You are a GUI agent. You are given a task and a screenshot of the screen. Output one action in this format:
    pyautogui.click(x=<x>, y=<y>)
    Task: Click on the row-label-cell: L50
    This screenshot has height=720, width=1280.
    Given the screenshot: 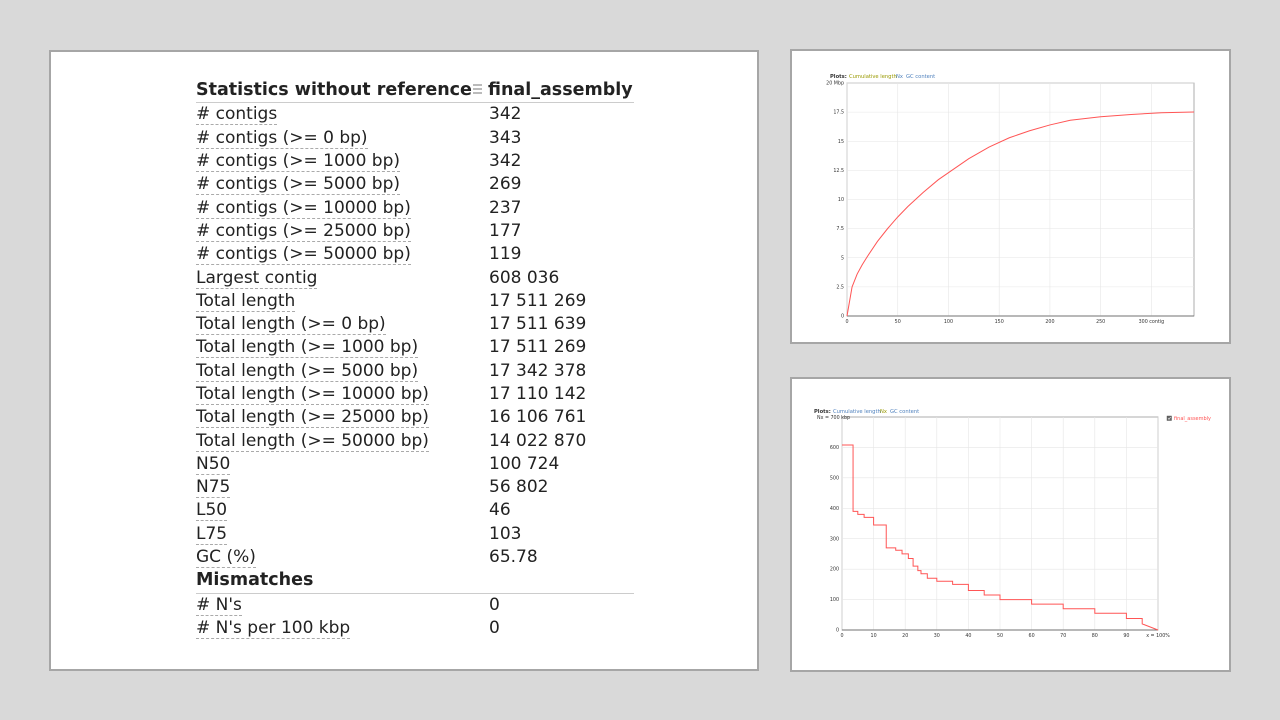 What is the action you would take?
    pyautogui.click(x=342, y=510)
    